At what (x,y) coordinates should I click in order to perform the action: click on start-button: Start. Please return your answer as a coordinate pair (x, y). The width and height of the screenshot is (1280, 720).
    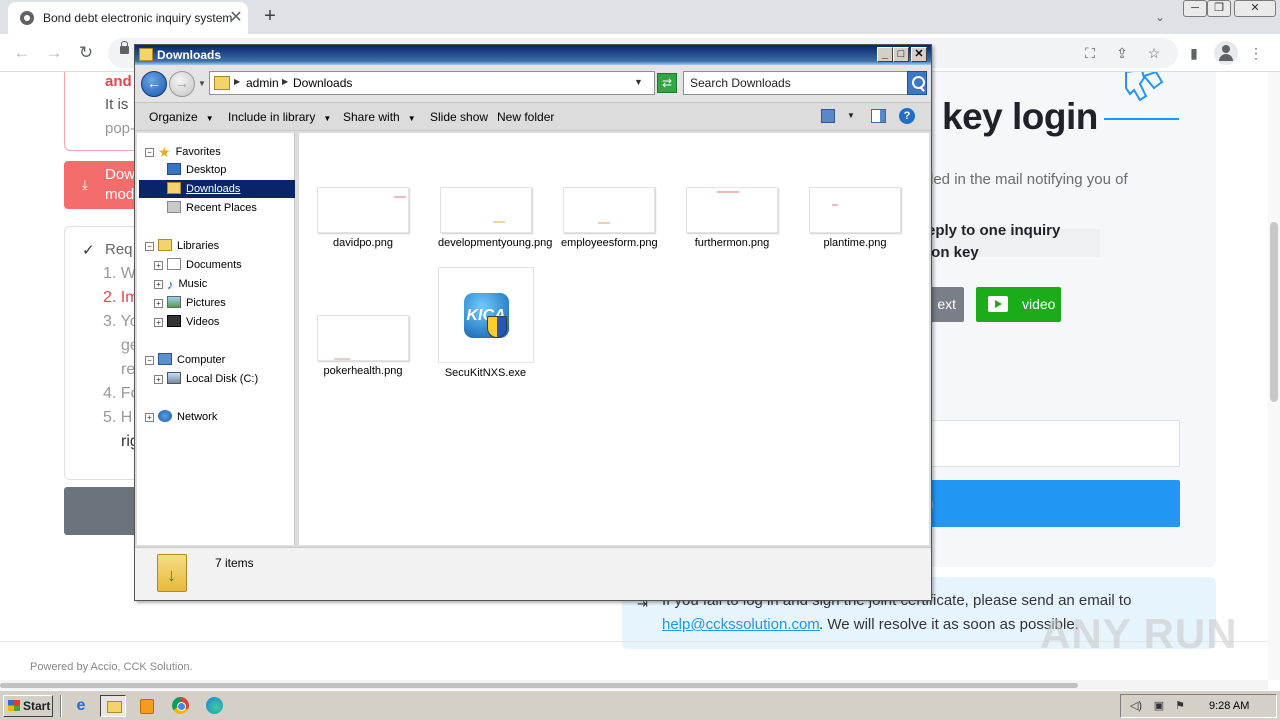
    Looking at the image, I should click on (28, 706).